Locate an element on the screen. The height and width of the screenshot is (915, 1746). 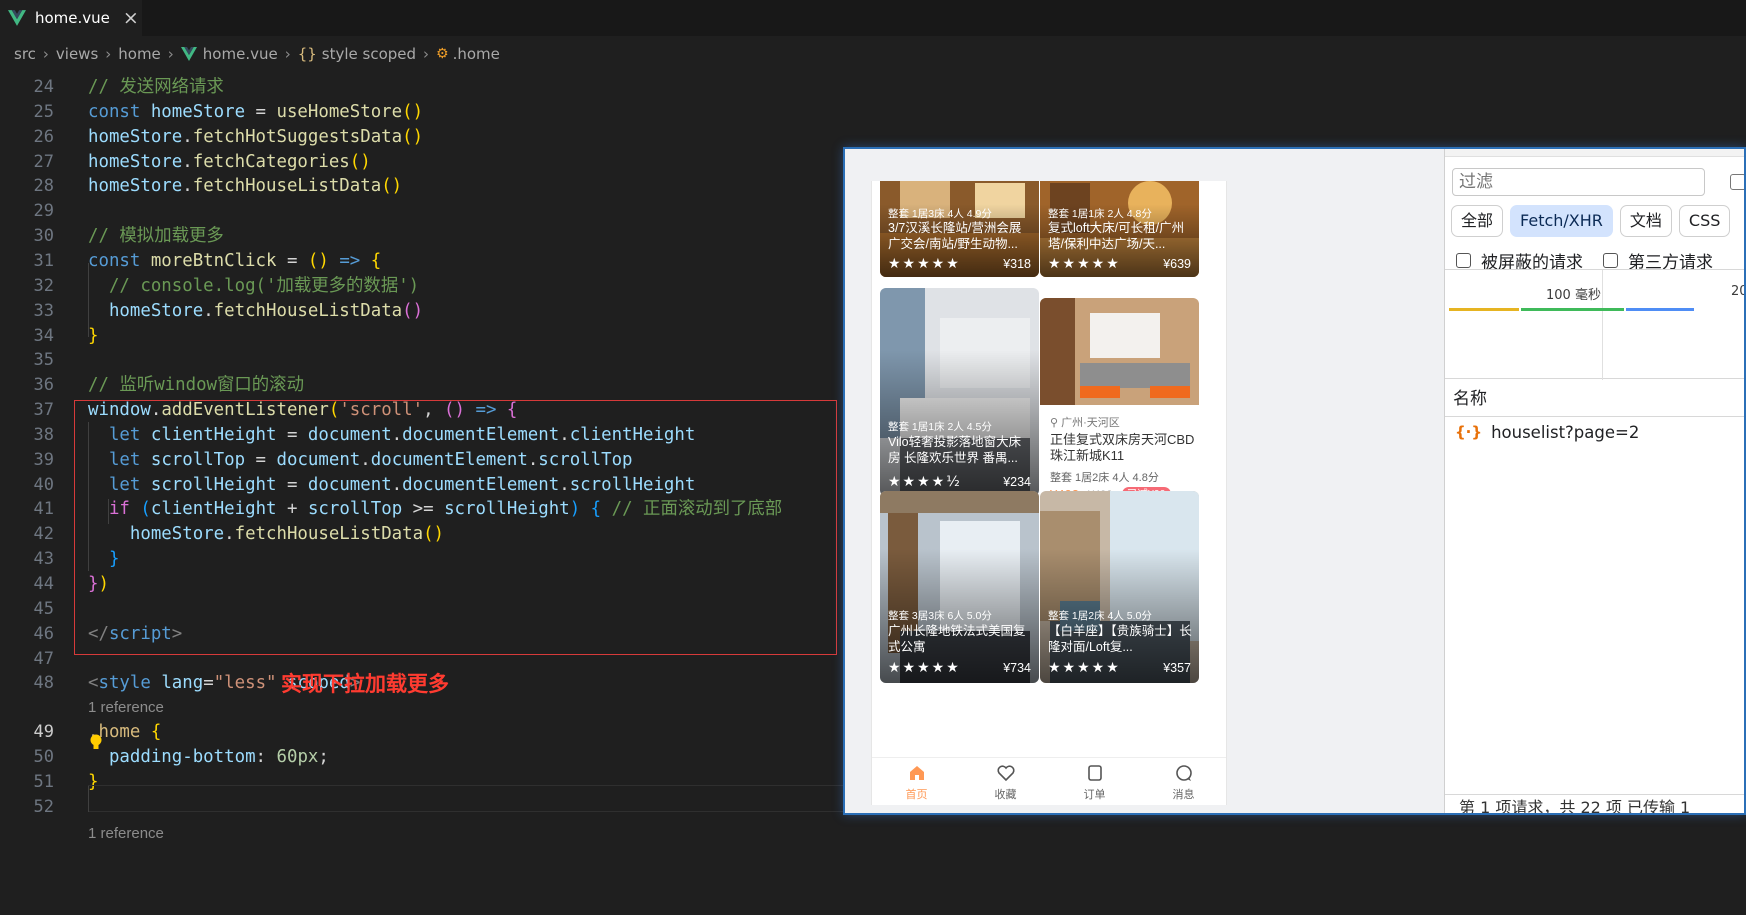
line-number: 34 is located at coordinates (43, 335).